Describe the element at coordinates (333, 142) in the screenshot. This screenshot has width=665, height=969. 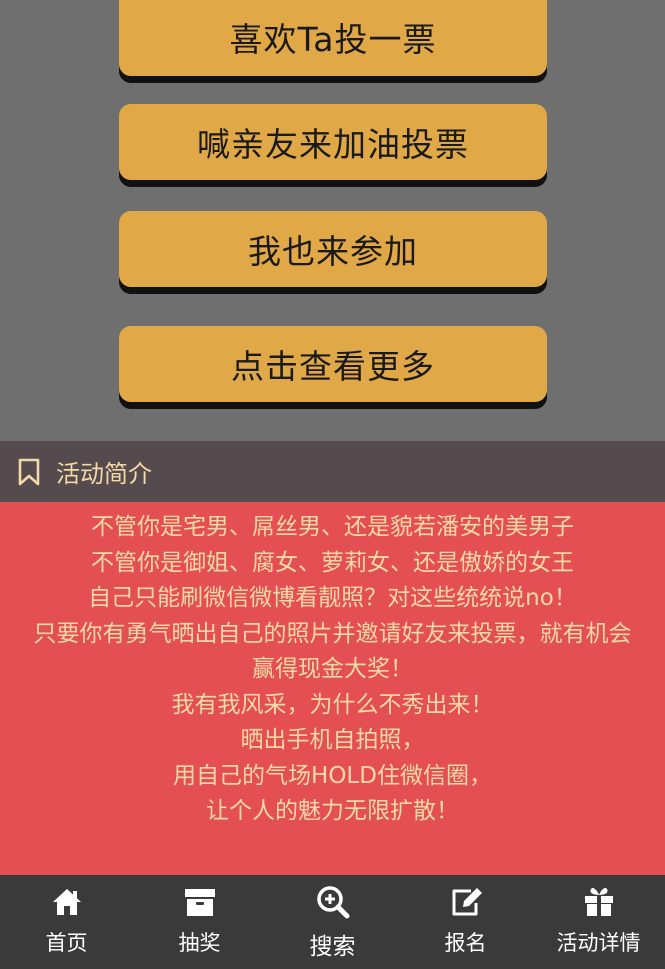
I see `invite-friends-button: 喊亲友来加油投票` at that location.